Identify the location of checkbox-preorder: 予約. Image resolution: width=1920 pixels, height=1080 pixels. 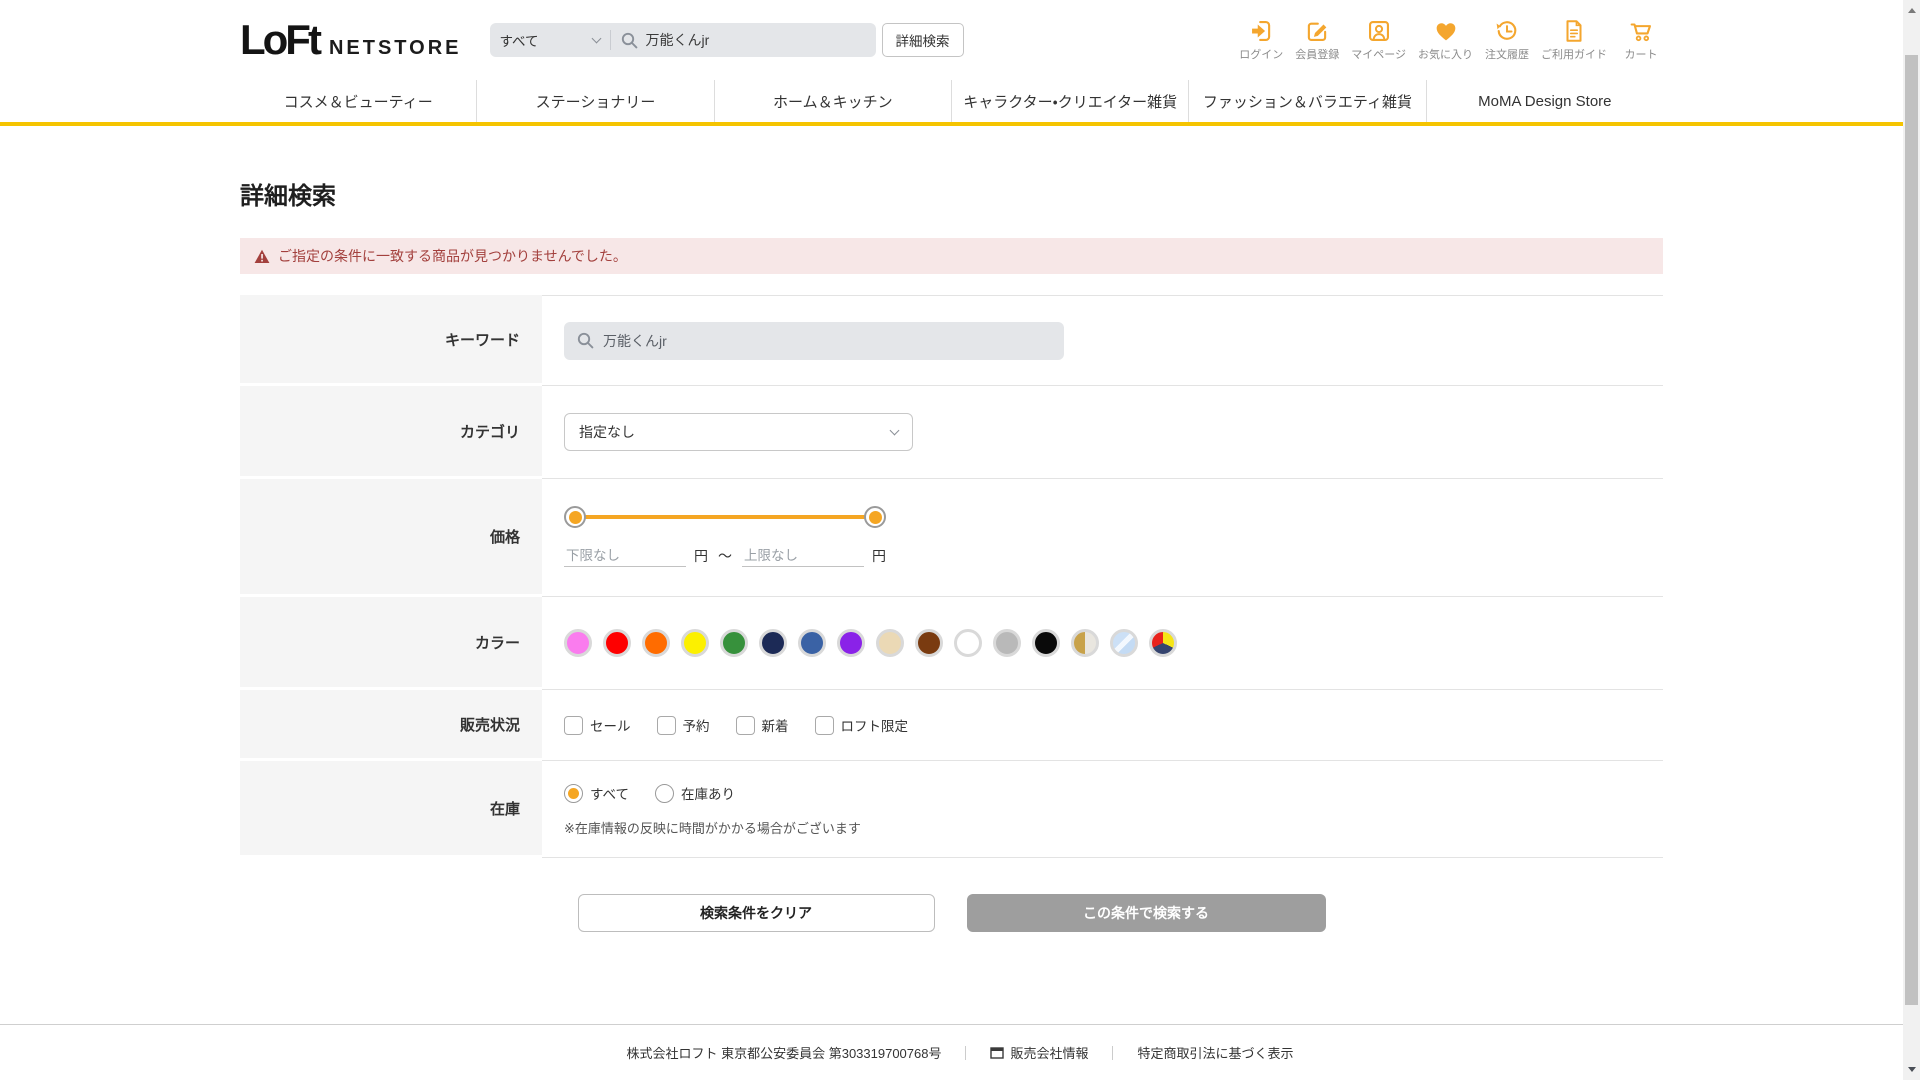
(683, 725).